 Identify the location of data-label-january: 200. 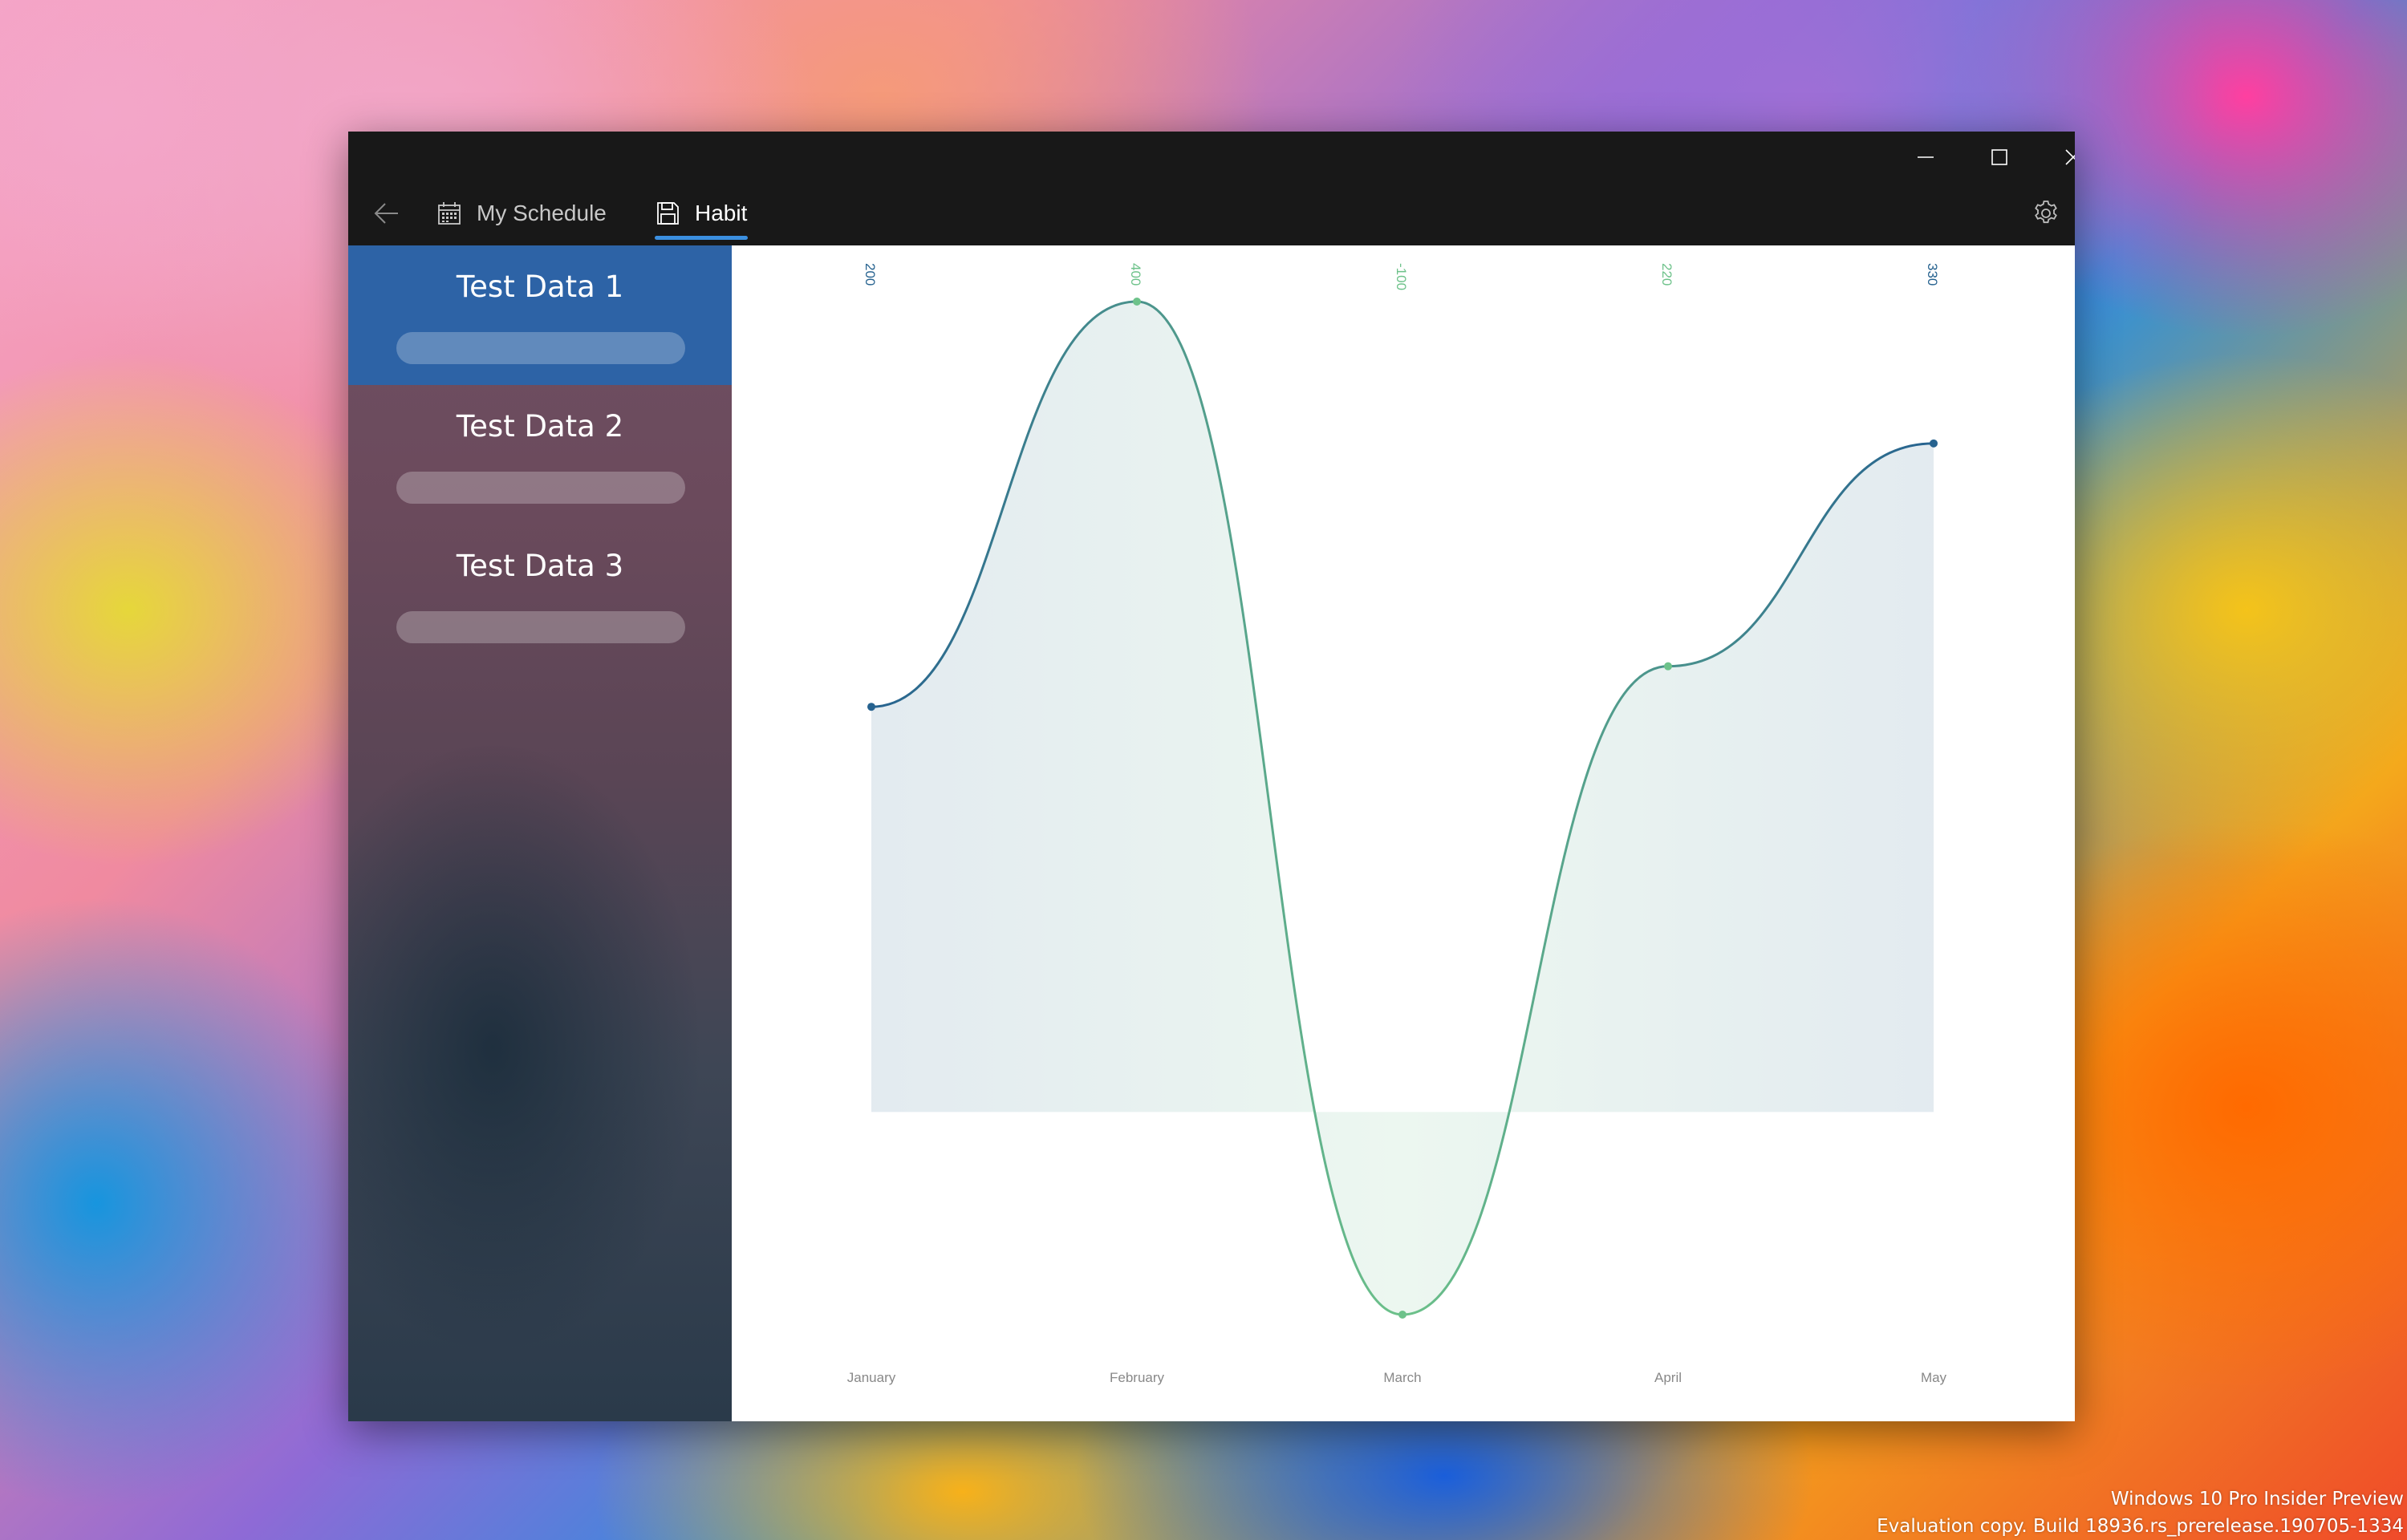
(870, 274).